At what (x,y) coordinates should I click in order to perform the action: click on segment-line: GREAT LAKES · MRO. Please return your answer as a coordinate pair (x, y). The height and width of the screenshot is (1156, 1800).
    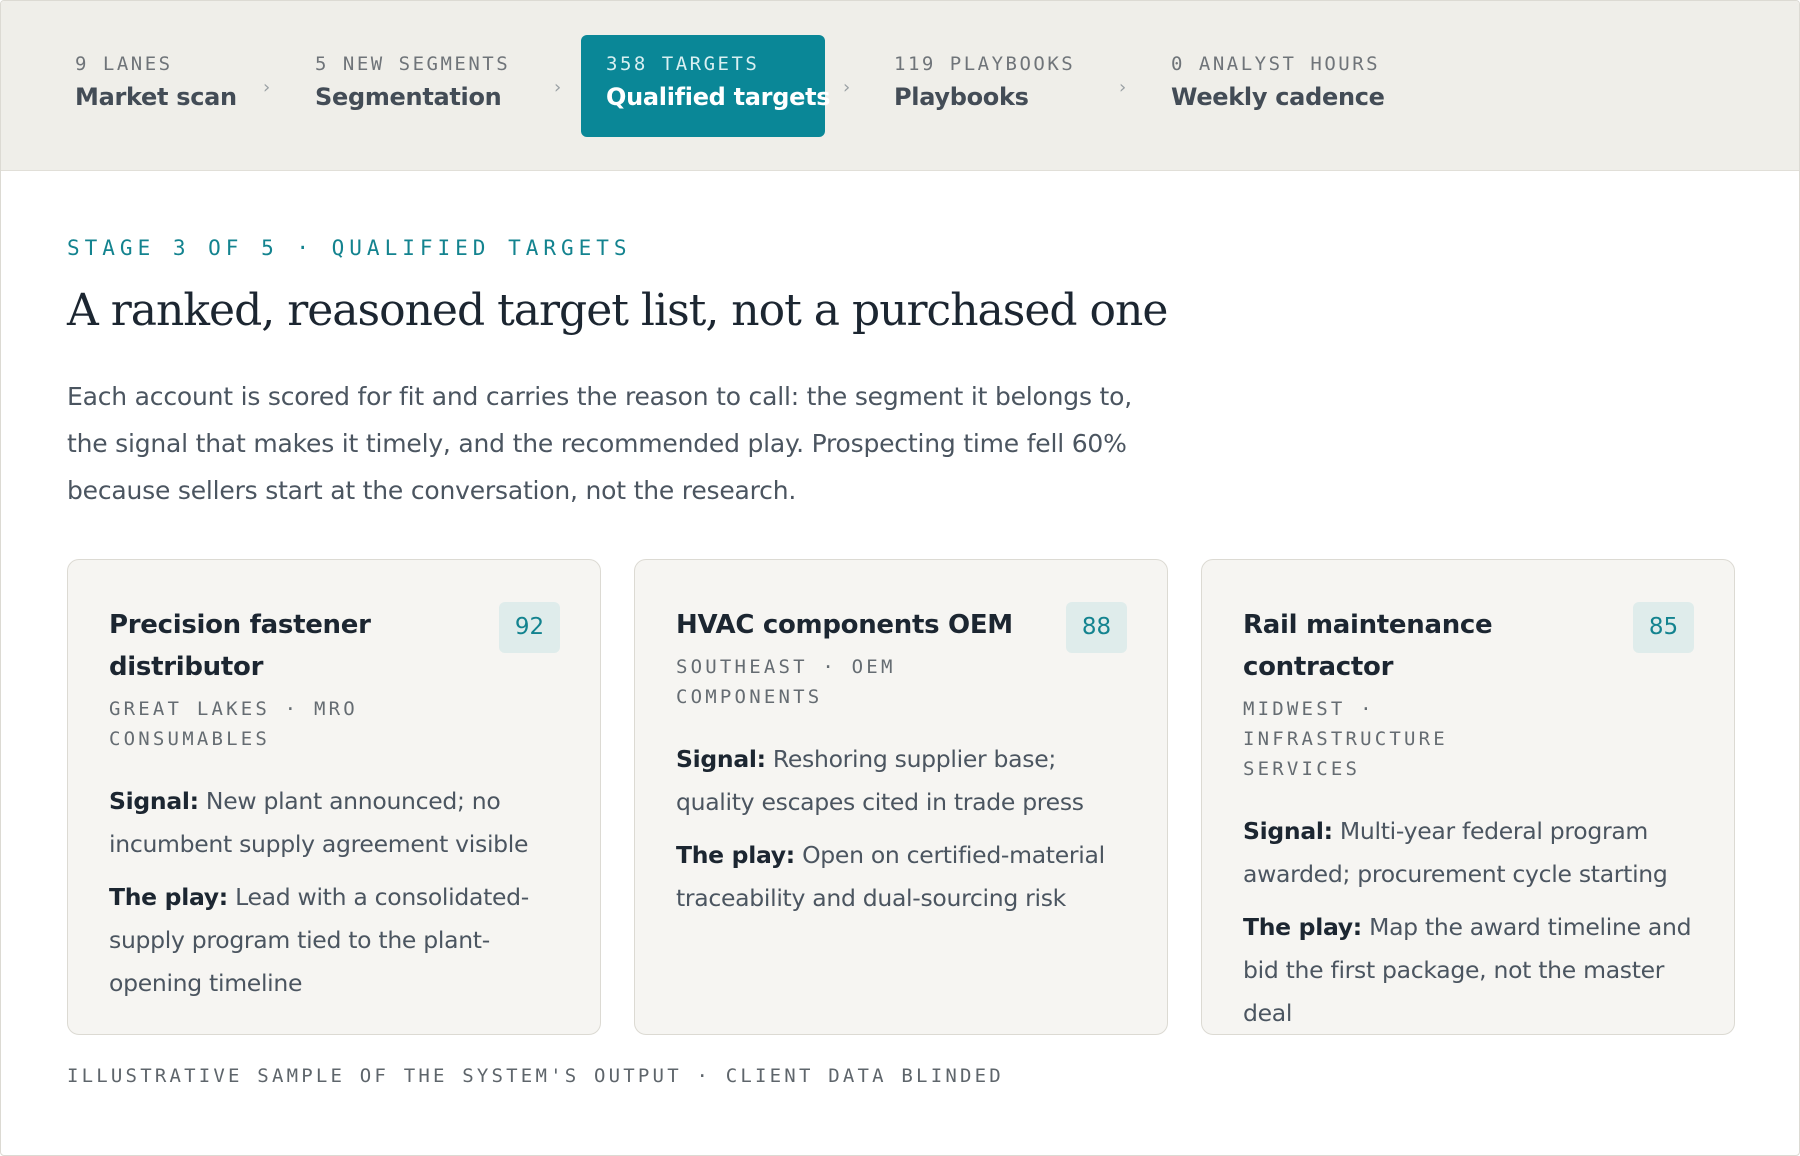
    Looking at the image, I should click on (233, 709).